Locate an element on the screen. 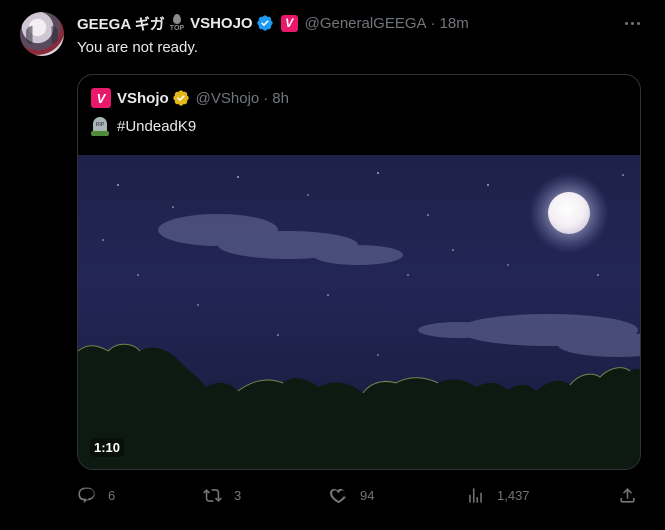 Image resolution: width=665 pixels, height=530 pixels. vshojo-affiliate-badge: V is located at coordinates (289, 23).